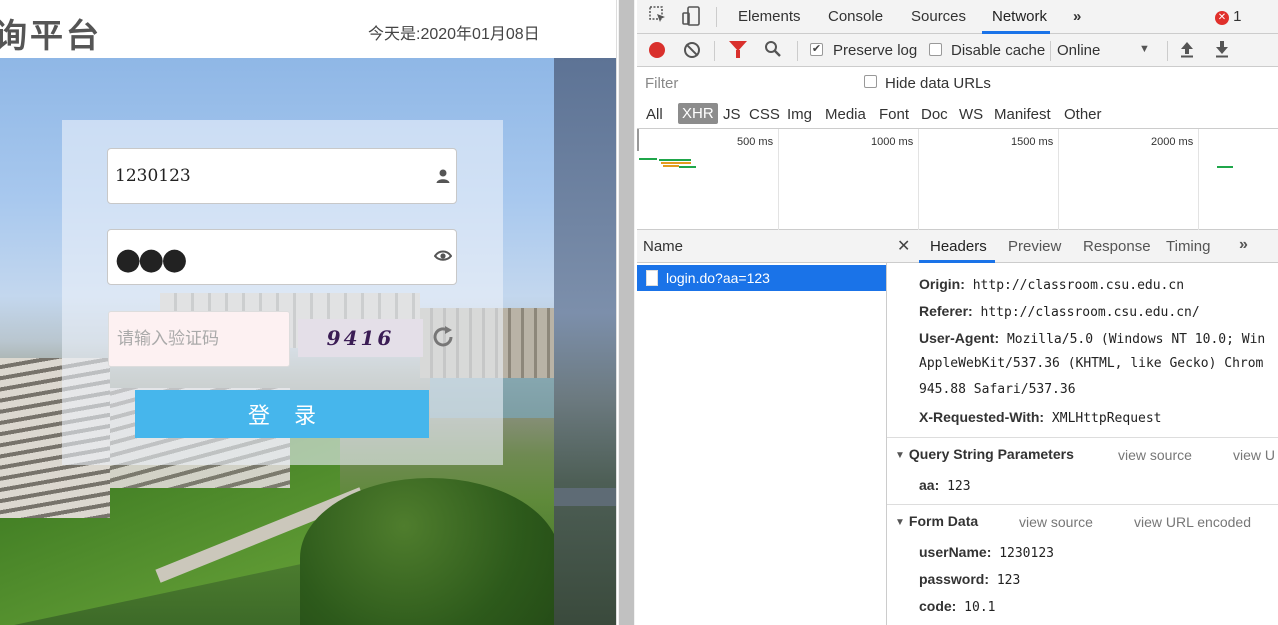 This screenshot has height=625, width=1278. Describe the element at coordinates (626, 312) in the screenshot. I see `scrollbar-thumb` at that location.